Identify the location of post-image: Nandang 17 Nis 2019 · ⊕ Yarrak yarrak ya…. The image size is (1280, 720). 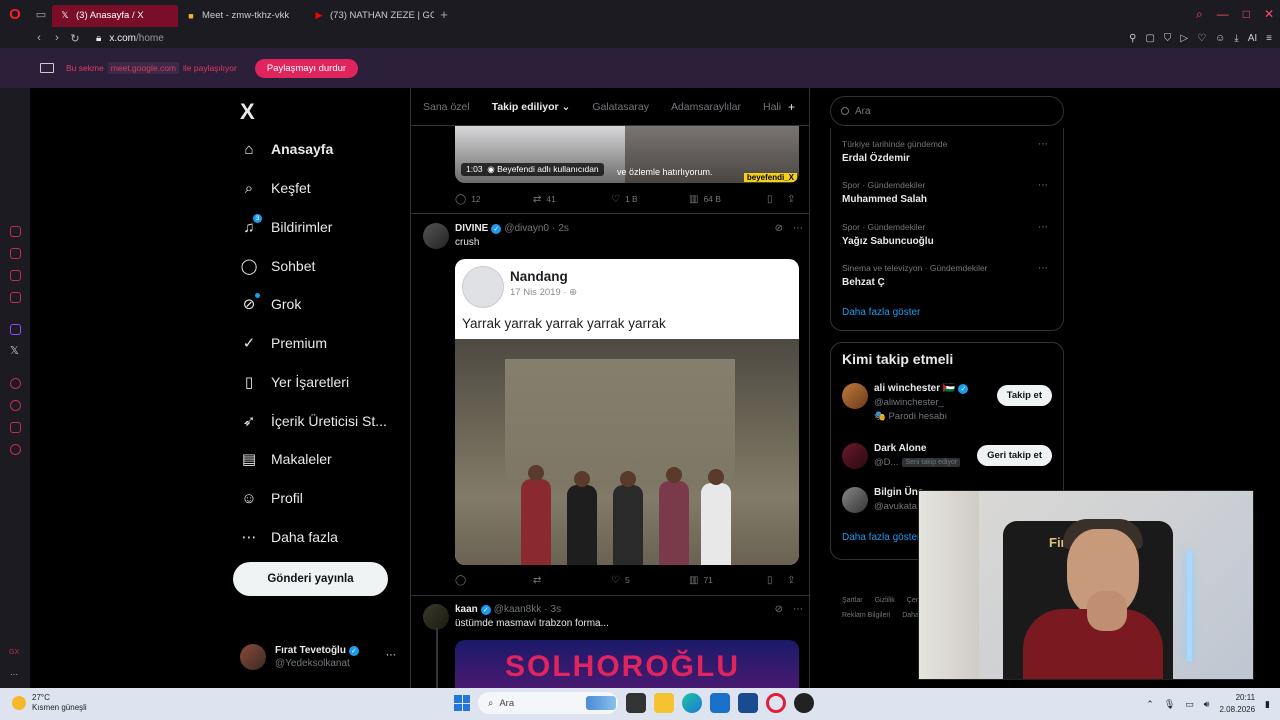
(627, 412).